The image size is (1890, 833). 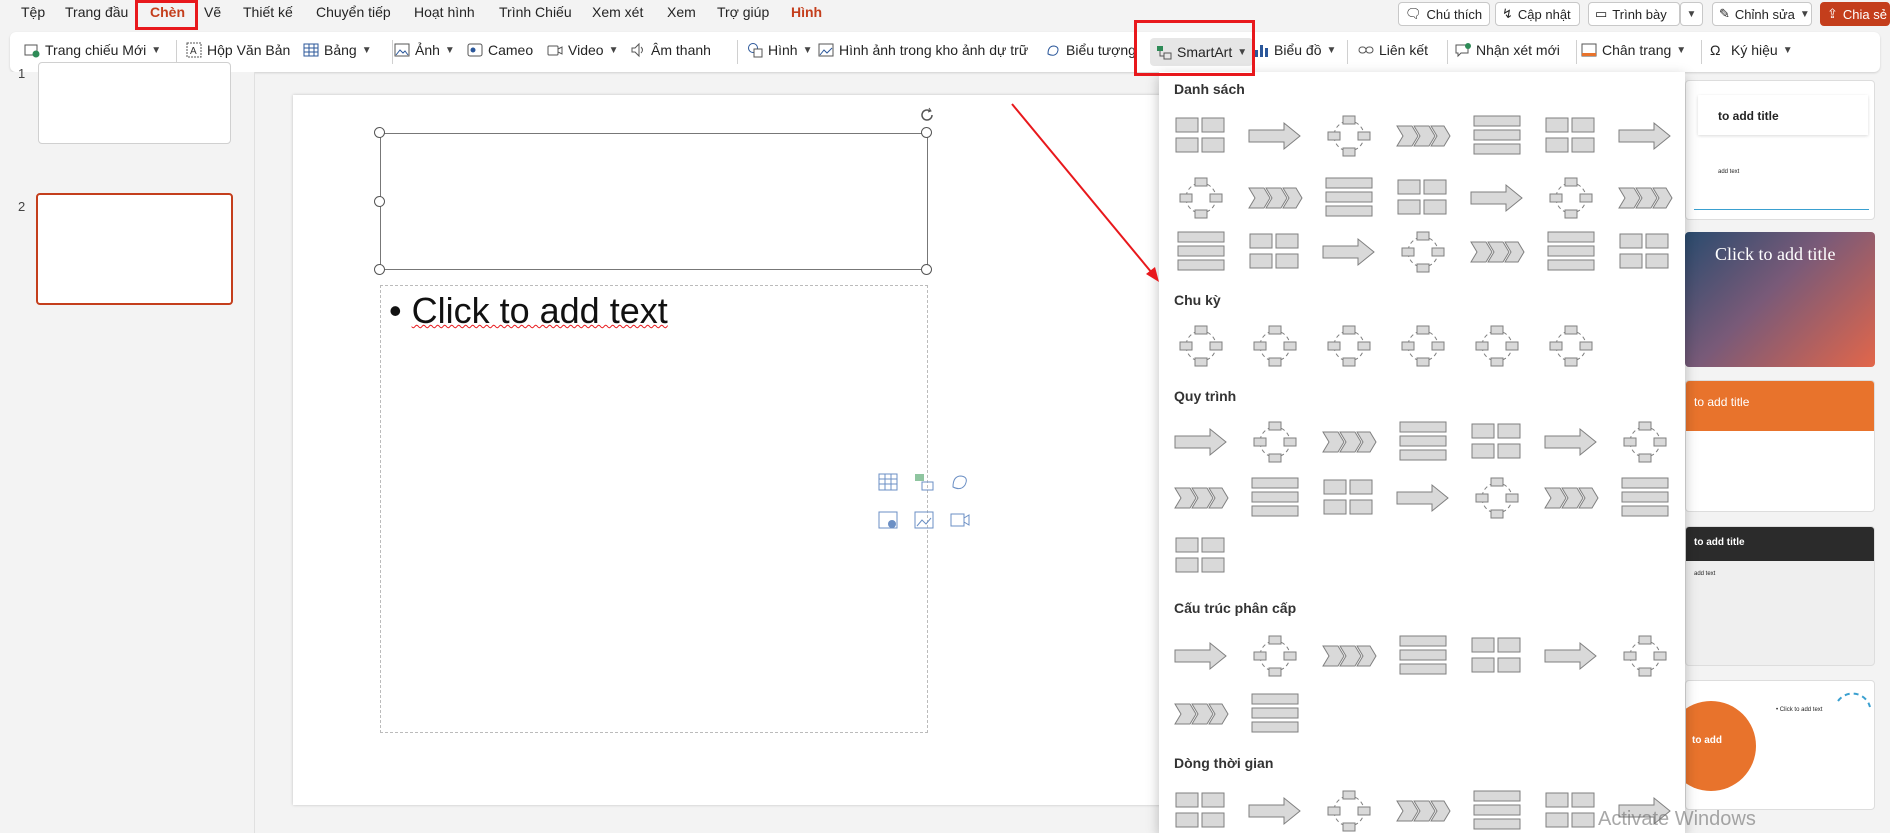 I want to click on textbox-button: A Hộp Văn Bản, so click(x=238, y=50).